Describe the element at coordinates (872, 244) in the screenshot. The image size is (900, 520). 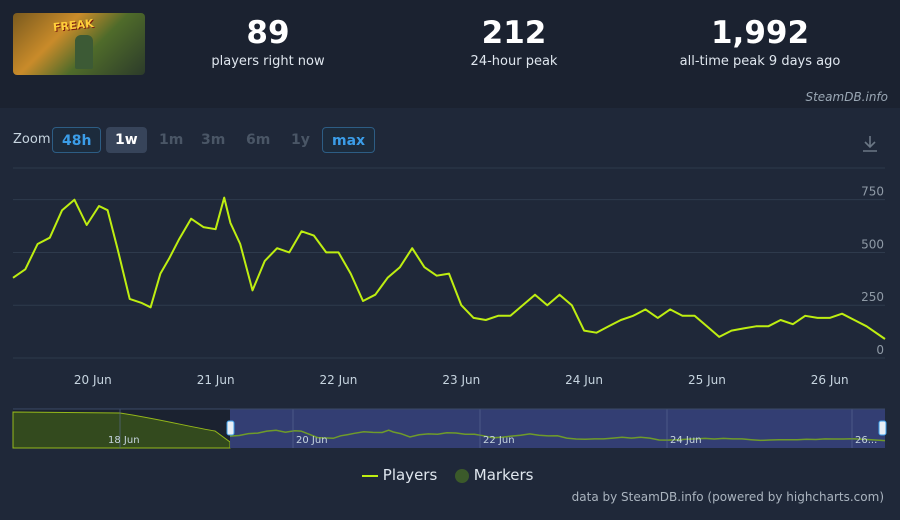
I see `y-tick-label: 500` at that location.